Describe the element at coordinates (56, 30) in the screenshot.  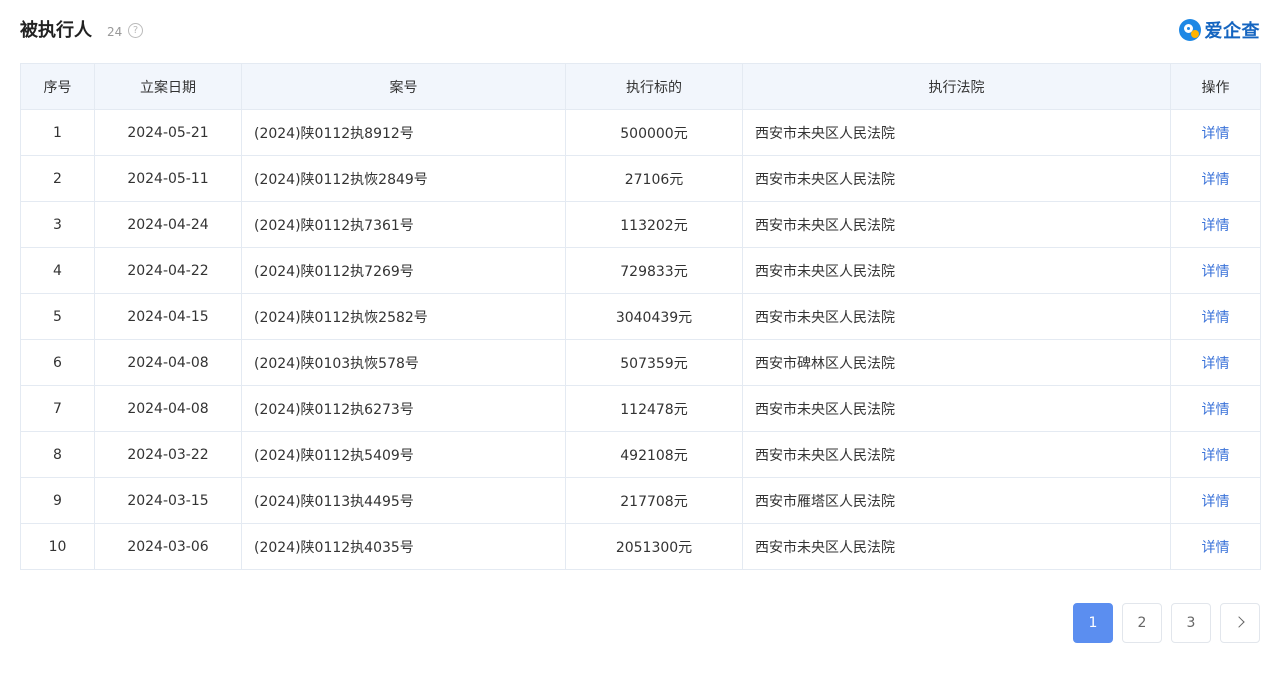
I see `section-title: 被执行人` at that location.